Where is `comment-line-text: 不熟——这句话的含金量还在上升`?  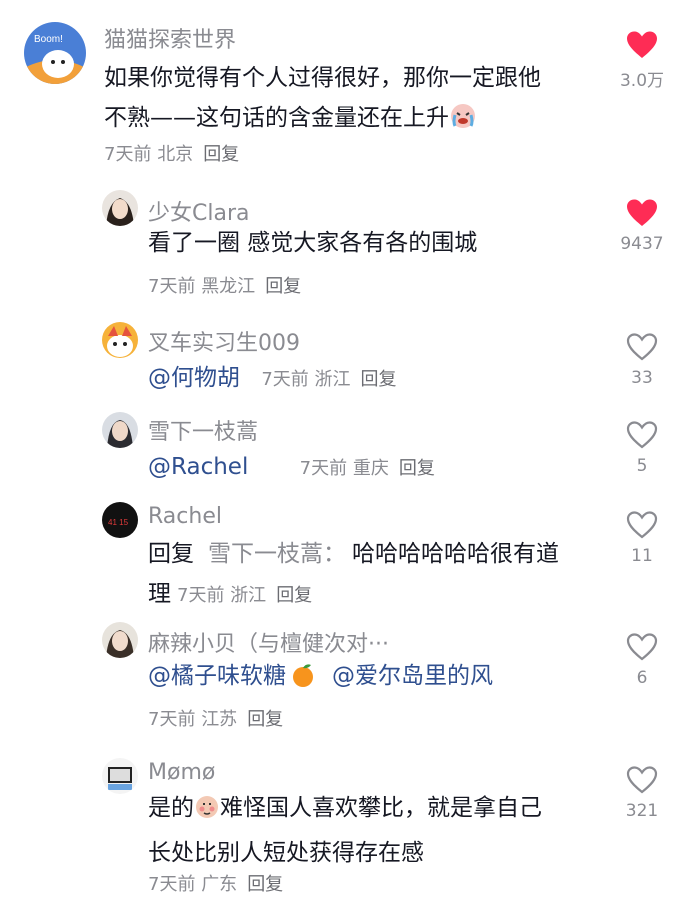 comment-line-text: 不熟——这句话的含金量还在上升 is located at coordinates (276, 118).